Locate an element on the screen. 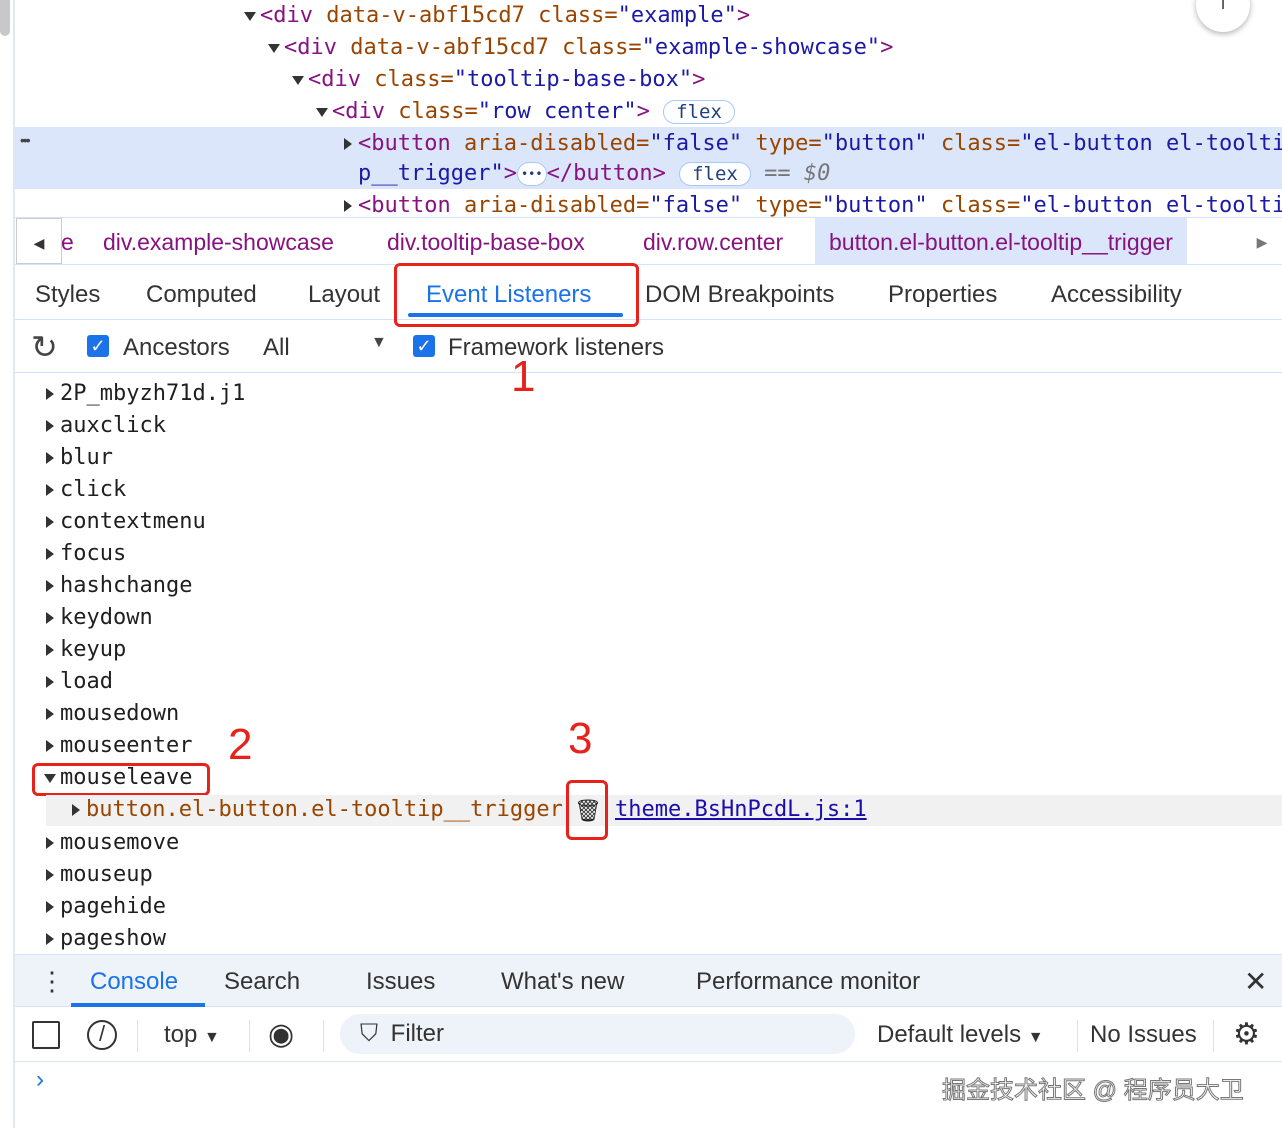 The height and width of the screenshot is (1128, 1282). tab-computed: Computed is located at coordinates (201, 295).